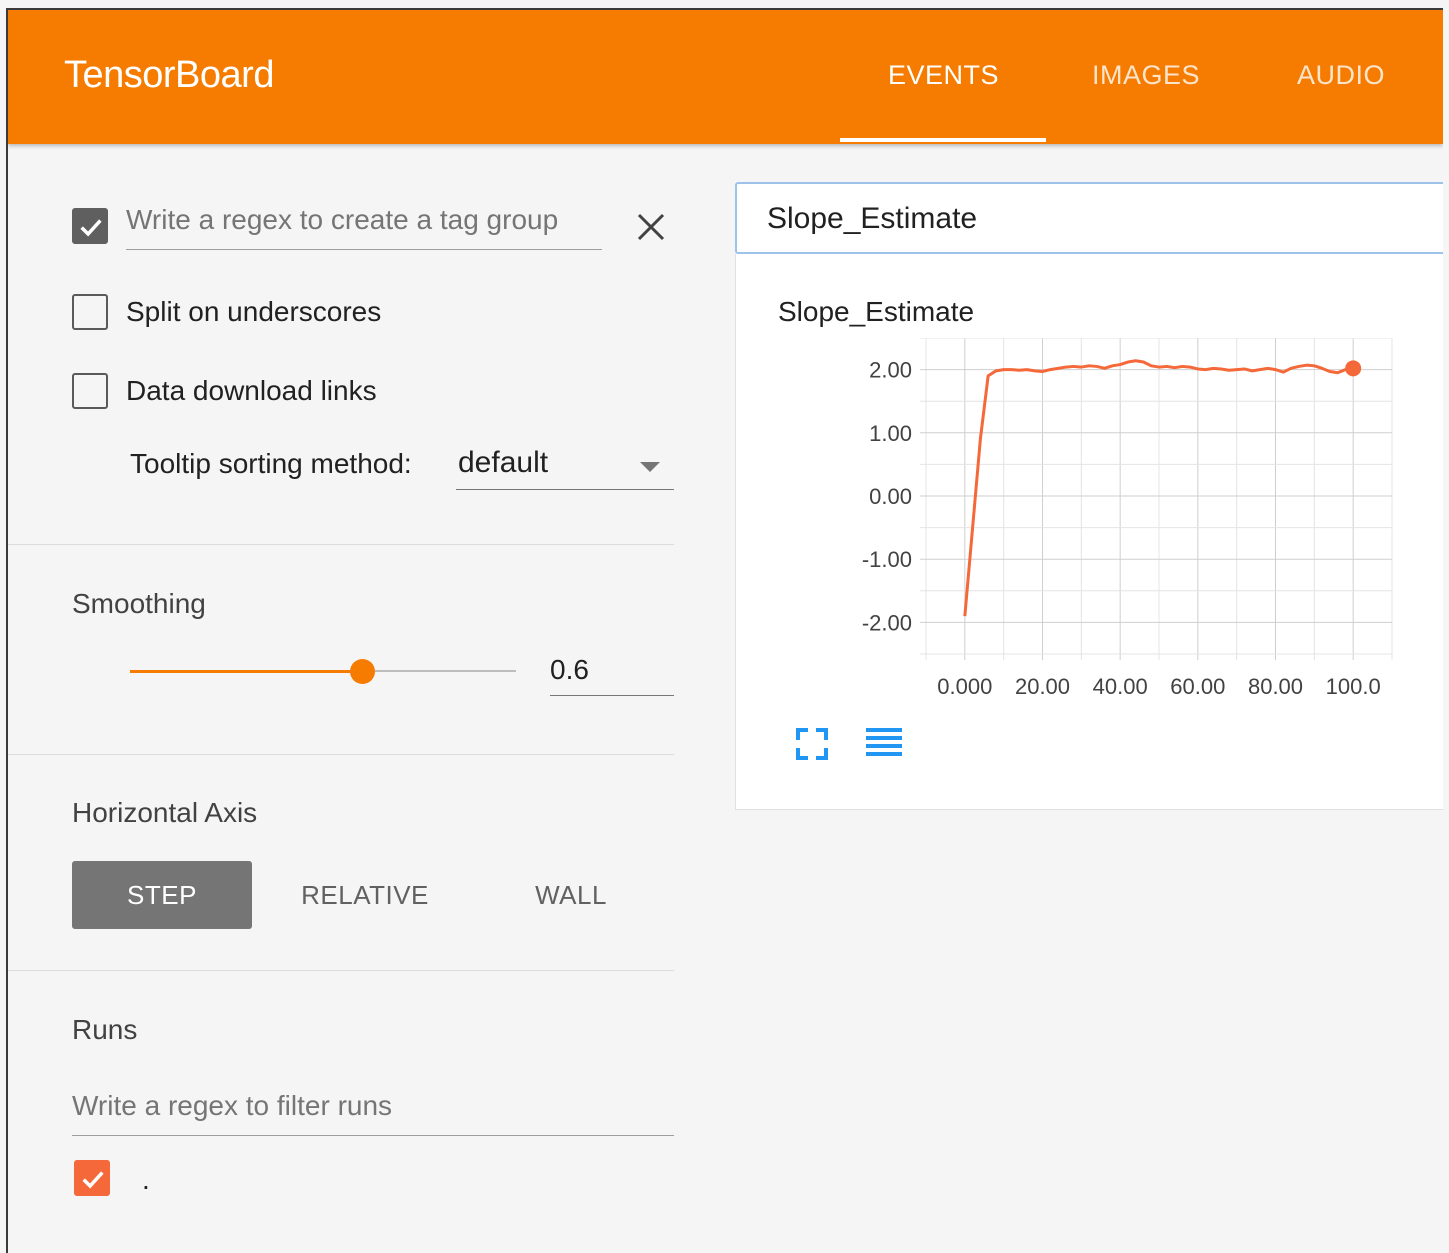 The image size is (1449, 1253). I want to click on tab-images: IMAGES, so click(1146, 75).